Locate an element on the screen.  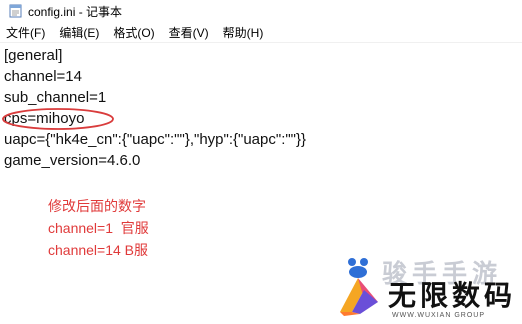
editor-line-general: [general] is located at coordinates (33, 55).